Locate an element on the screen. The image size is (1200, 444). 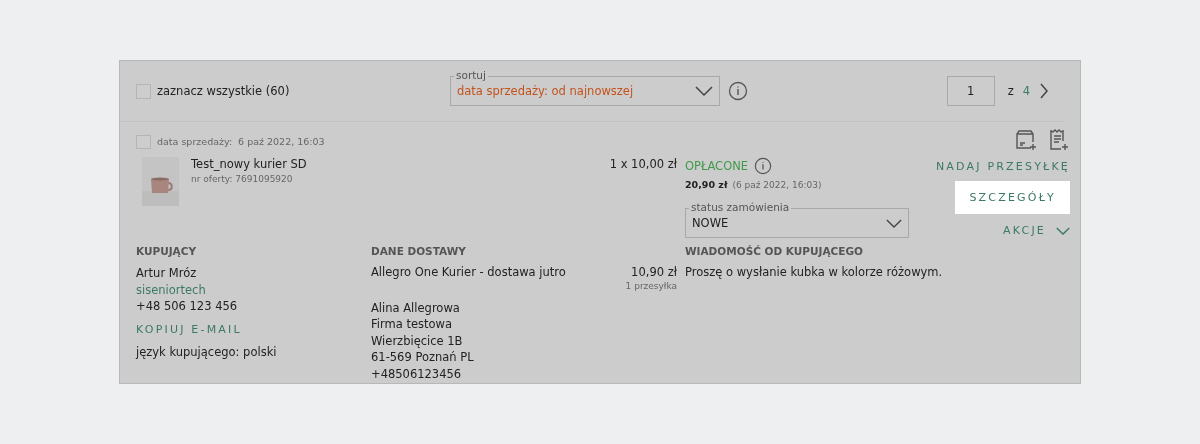
address-line: Firma testowa is located at coordinates (412, 324).